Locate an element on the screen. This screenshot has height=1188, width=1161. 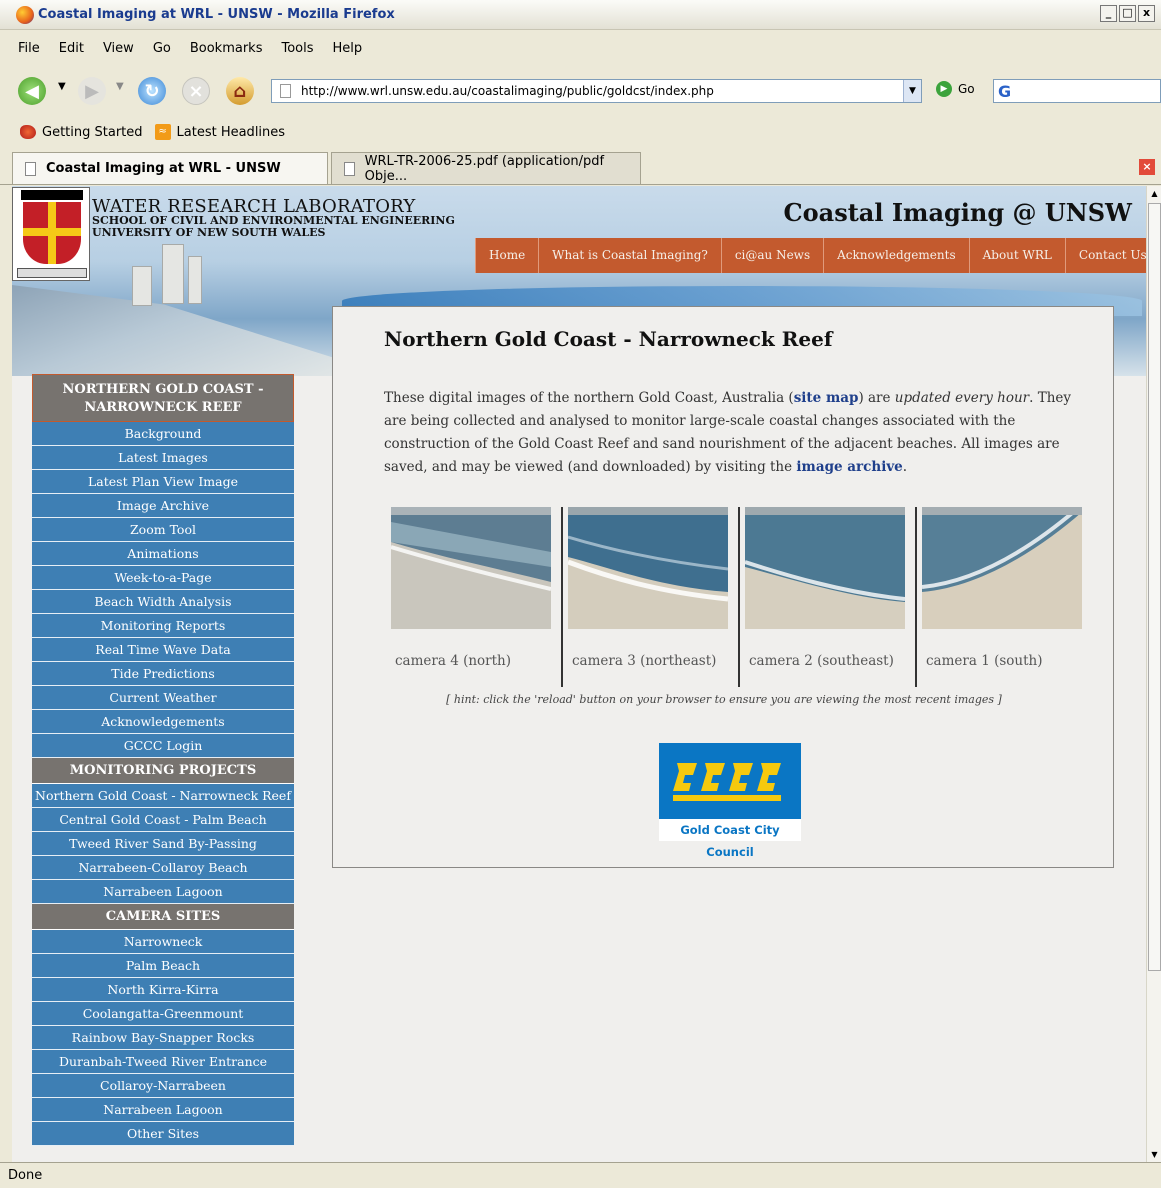
camera-separator is located at coordinates (739, 597).